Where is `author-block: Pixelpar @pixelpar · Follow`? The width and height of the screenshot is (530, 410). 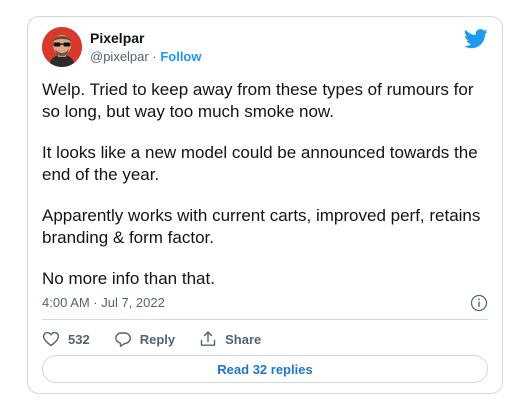 author-block: Pixelpar @pixelpar · Follow is located at coordinates (146, 47).